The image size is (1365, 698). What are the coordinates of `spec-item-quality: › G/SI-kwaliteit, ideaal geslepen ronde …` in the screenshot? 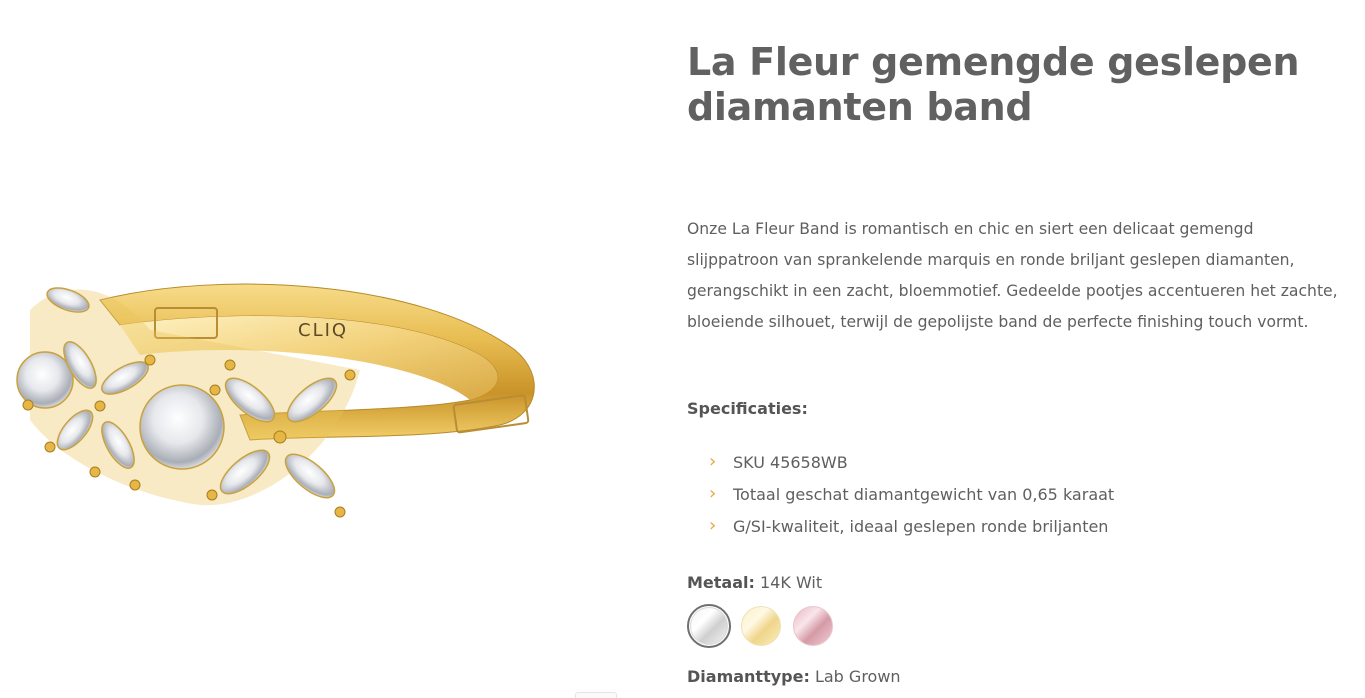 It's located at (911, 526).